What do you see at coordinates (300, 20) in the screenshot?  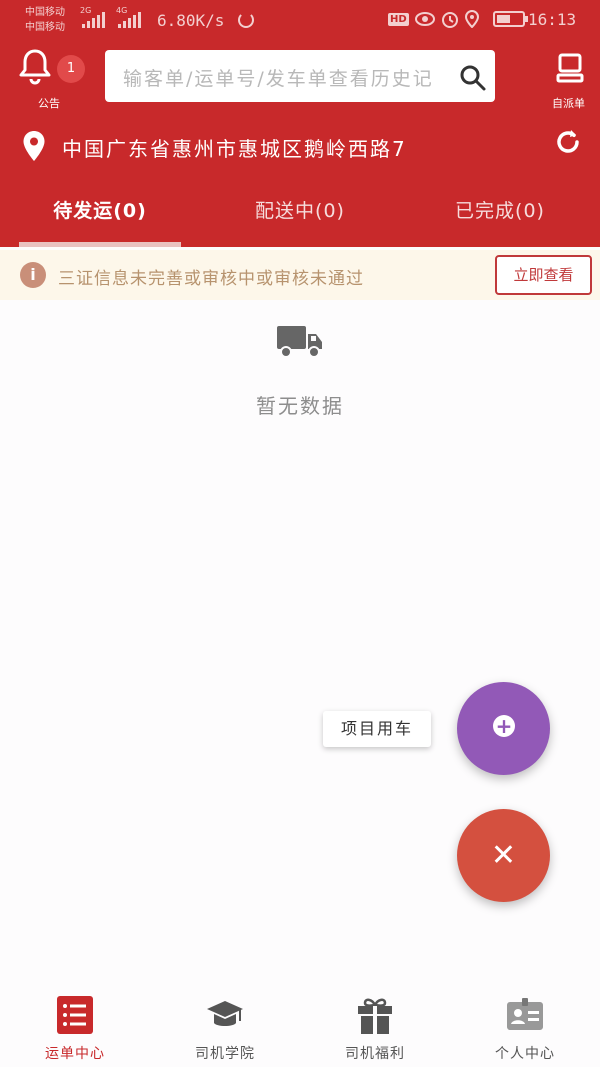 I see `status-bar: 中国移动 中国移动 2G 4G 6.80K/s HD 16:13` at bounding box center [300, 20].